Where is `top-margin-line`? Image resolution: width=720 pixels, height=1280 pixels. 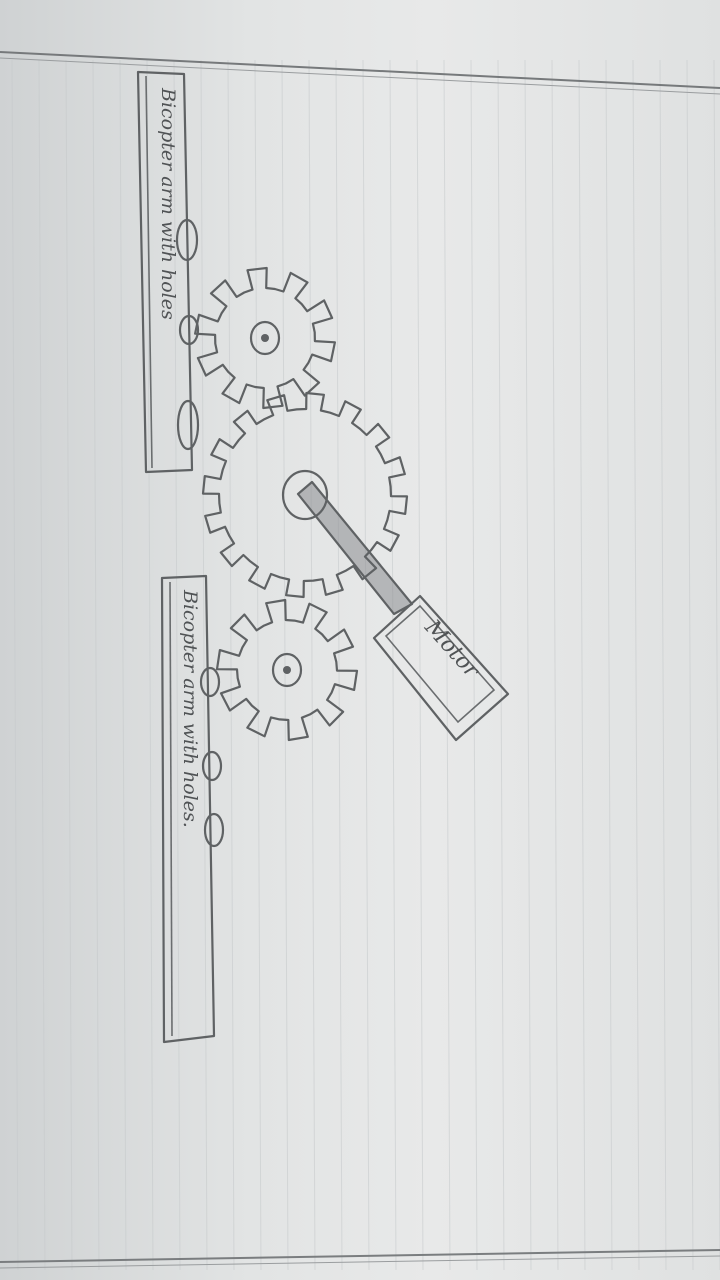
top-margin-line is located at coordinates (360, 70).